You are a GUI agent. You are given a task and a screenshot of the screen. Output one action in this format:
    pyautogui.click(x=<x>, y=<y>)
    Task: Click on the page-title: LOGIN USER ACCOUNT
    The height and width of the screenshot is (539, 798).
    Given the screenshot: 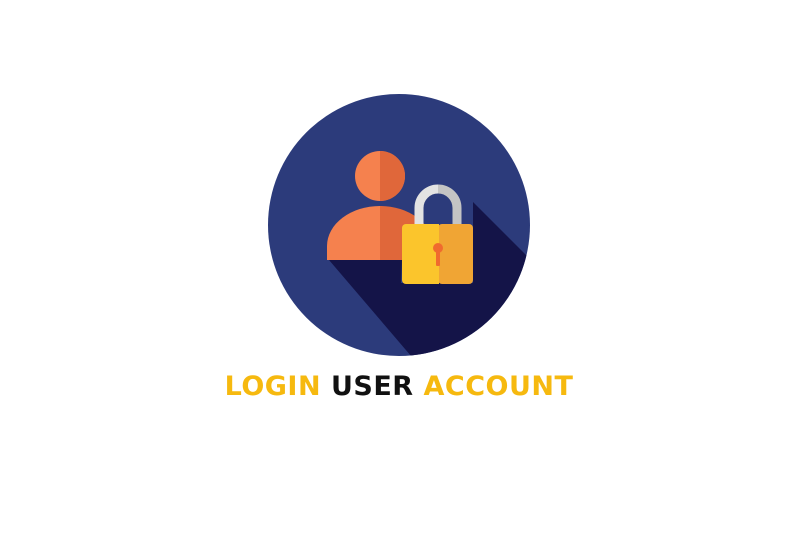 What is the action you would take?
    pyautogui.click(x=399, y=387)
    